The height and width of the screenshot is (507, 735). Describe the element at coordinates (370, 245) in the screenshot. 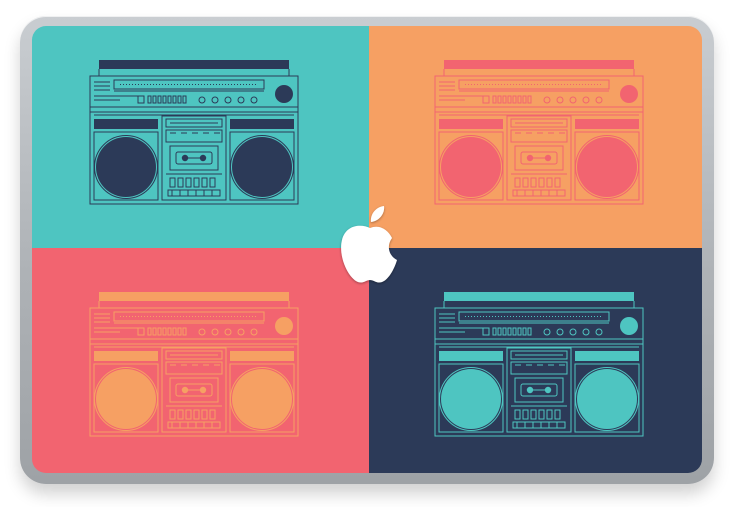

I see `apple-logo-icon` at that location.